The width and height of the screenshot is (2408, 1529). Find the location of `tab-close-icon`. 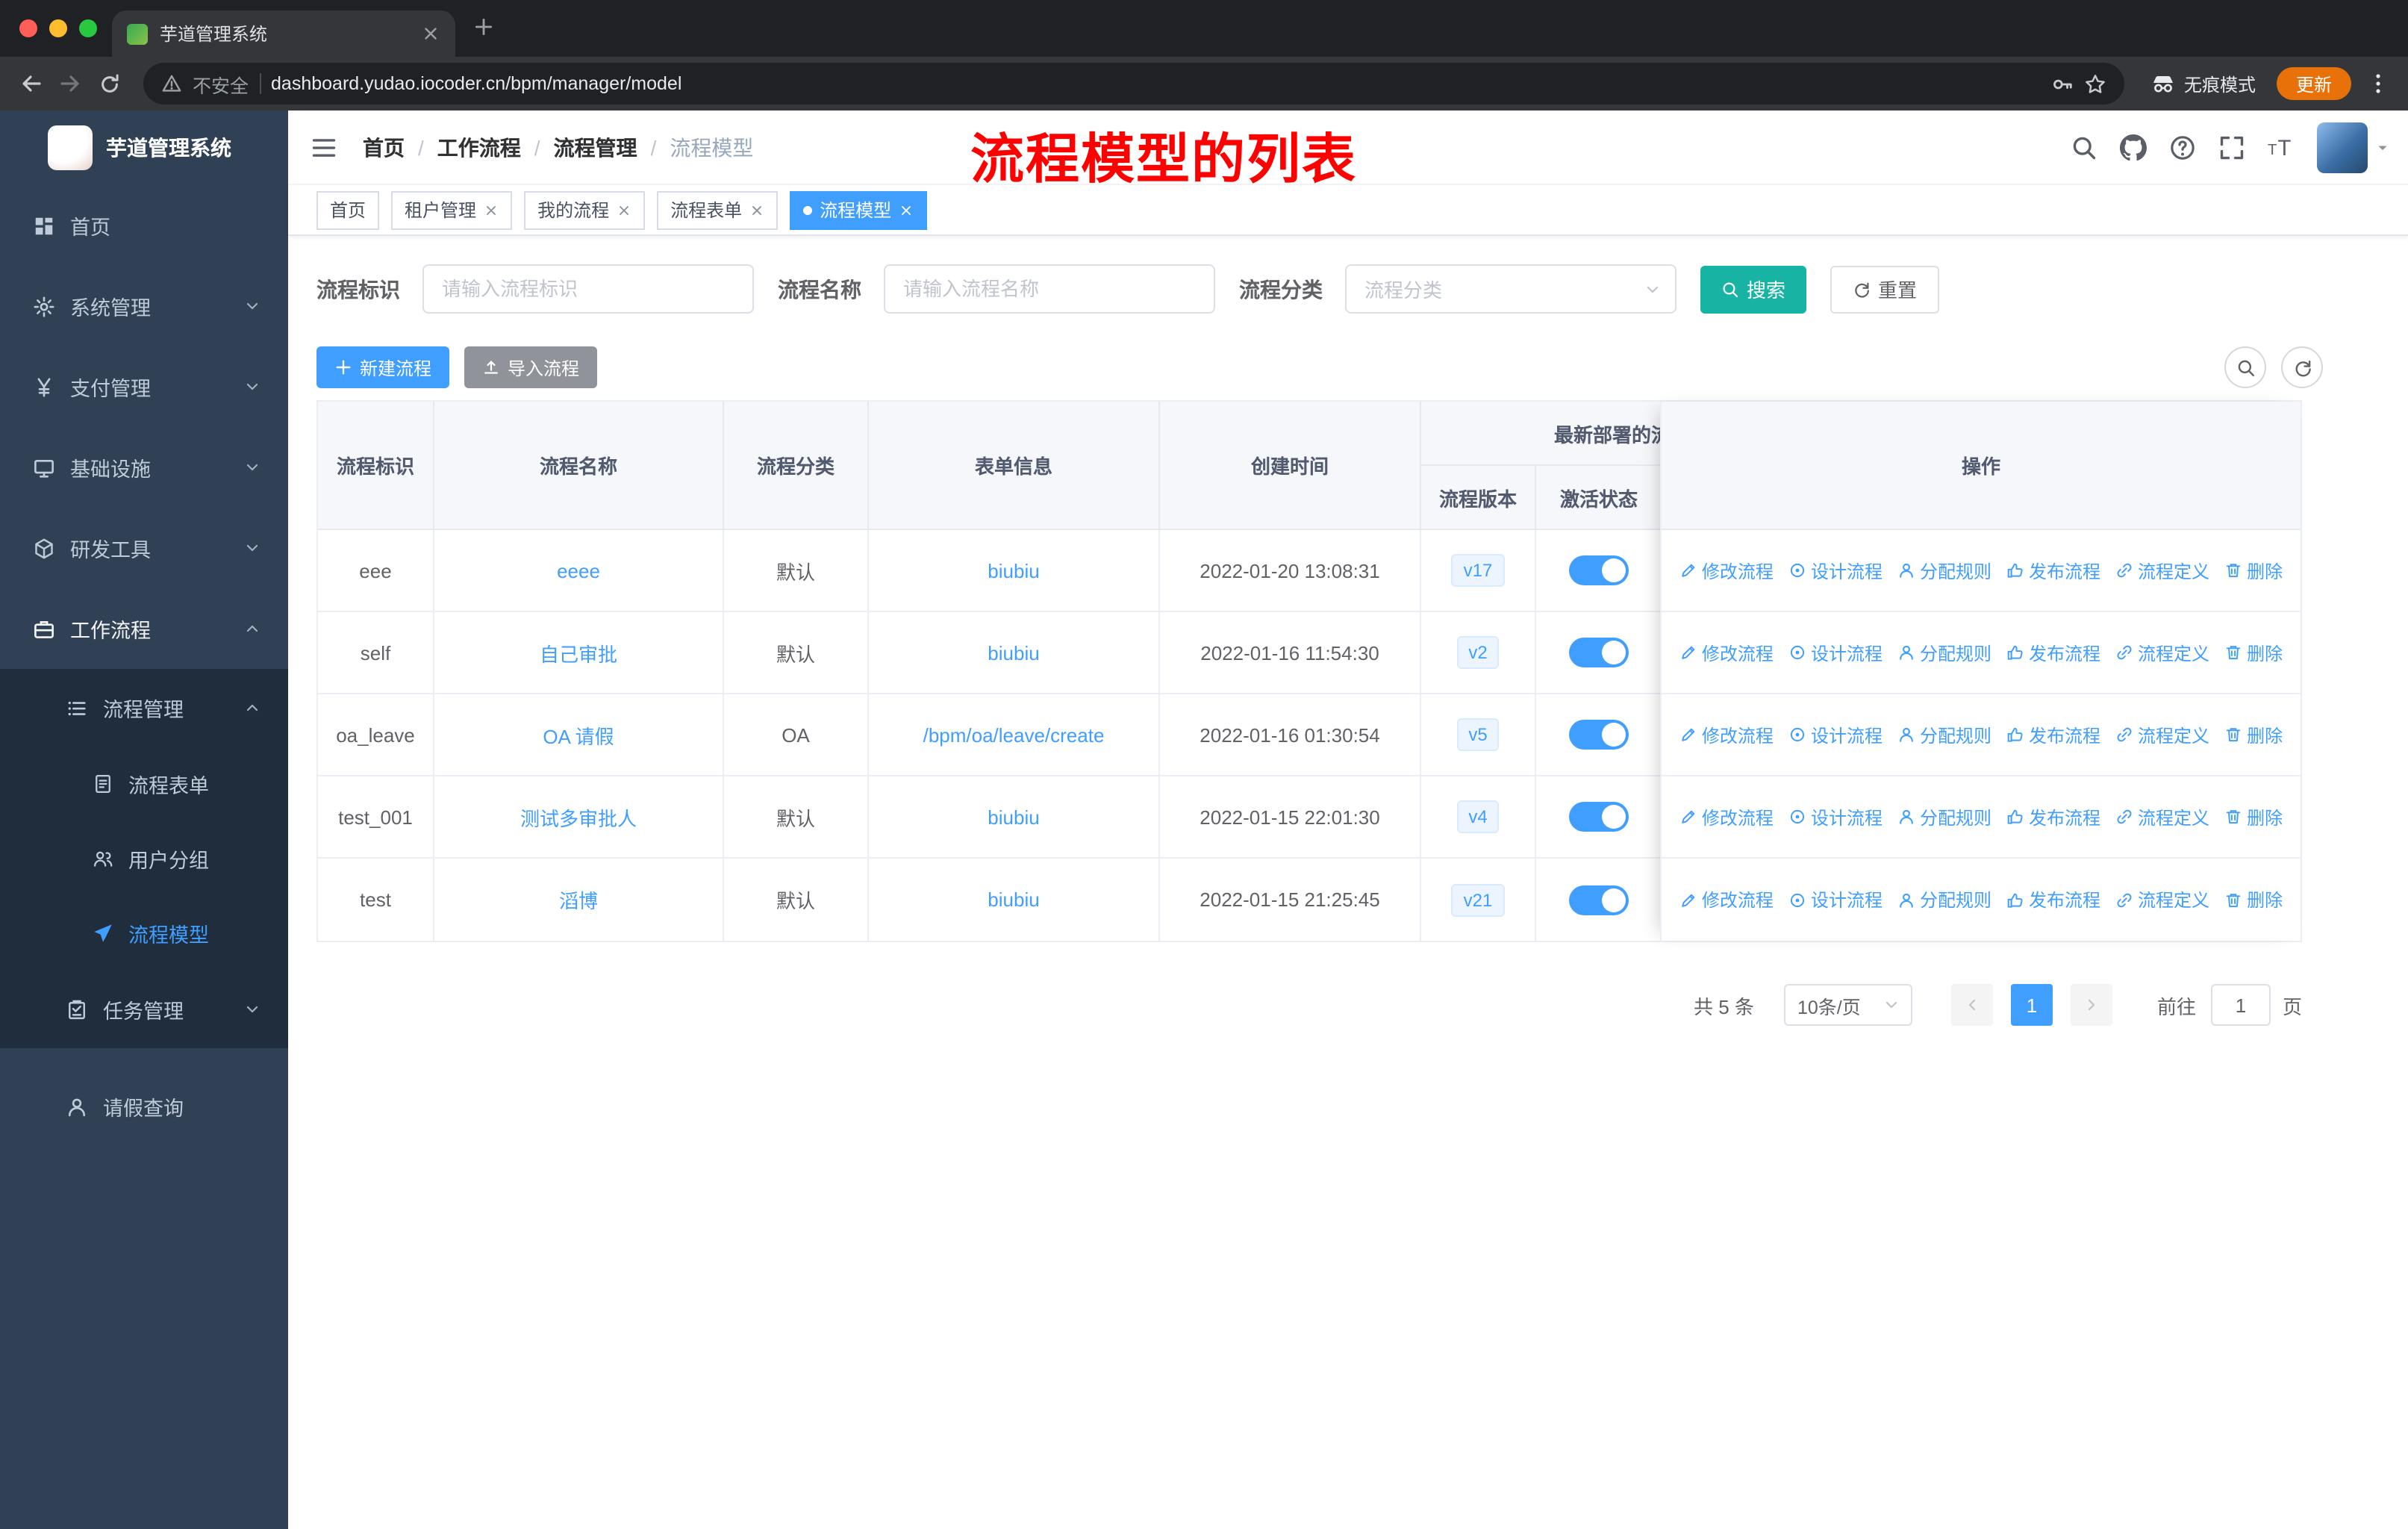

tab-close-icon is located at coordinates (430, 33).